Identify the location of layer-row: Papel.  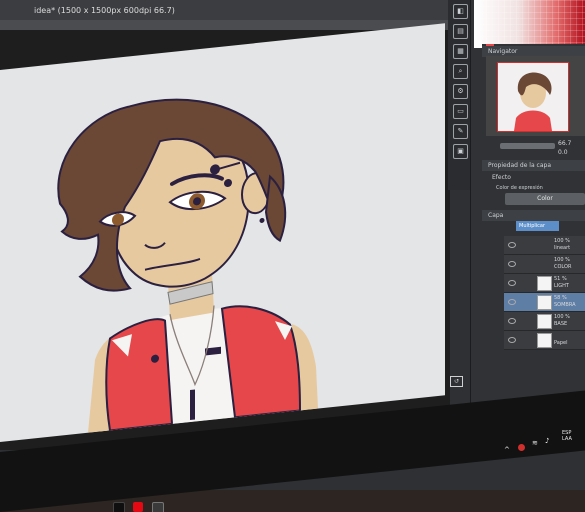
(544, 340).